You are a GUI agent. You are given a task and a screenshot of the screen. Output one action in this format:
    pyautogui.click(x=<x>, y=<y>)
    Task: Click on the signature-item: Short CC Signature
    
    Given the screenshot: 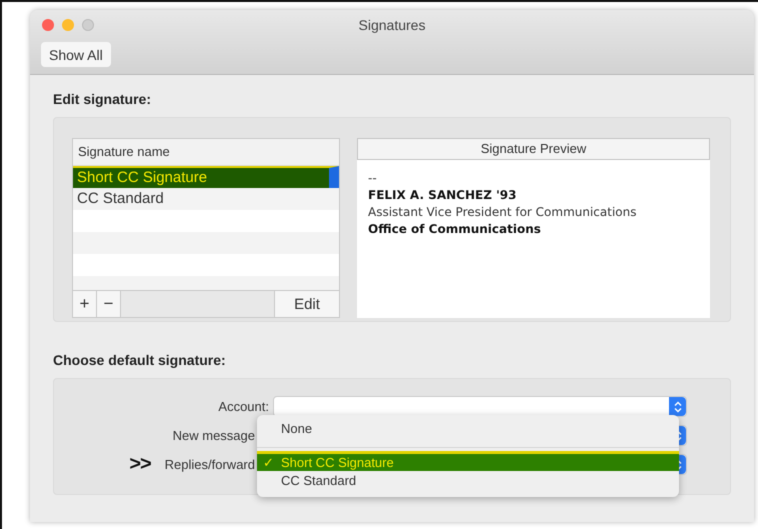 What is the action you would take?
    pyautogui.click(x=206, y=177)
    